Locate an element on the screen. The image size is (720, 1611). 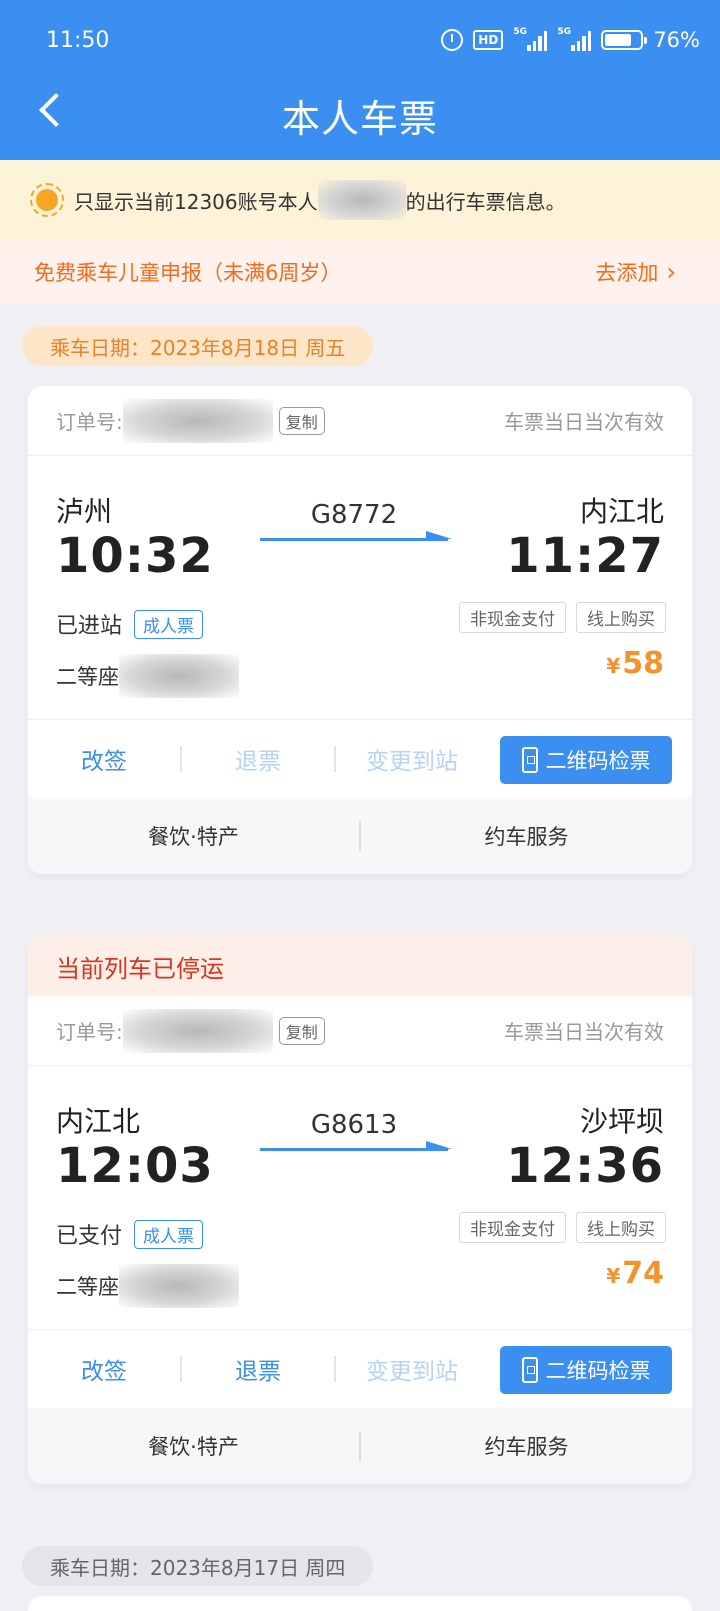
hd-icon: HD is located at coordinates (488, 40).